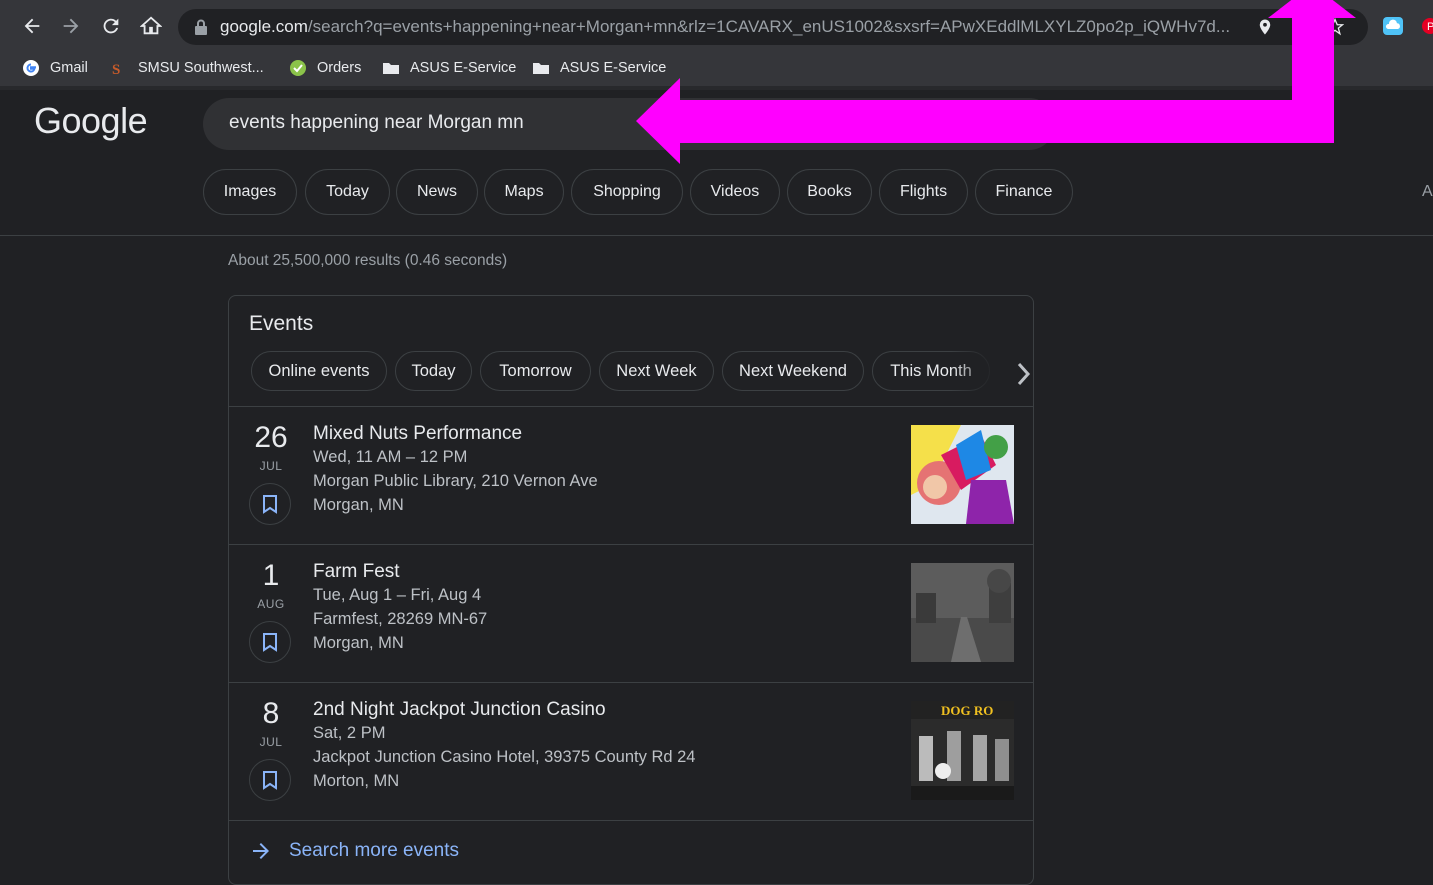  What do you see at coordinates (31, 68) in the screenshot?
I see `google-icon` at bounding box center [31, 68].